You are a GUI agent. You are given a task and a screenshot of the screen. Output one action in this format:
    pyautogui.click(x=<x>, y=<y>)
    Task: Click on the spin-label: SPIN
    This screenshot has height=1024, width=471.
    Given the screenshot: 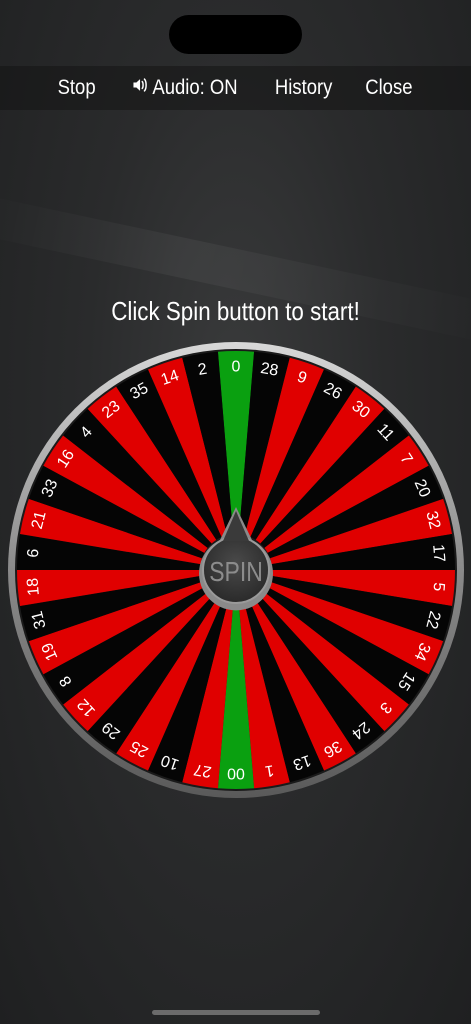 What is the action you would take?
    pyautogui.click(x=236, y=572)
    